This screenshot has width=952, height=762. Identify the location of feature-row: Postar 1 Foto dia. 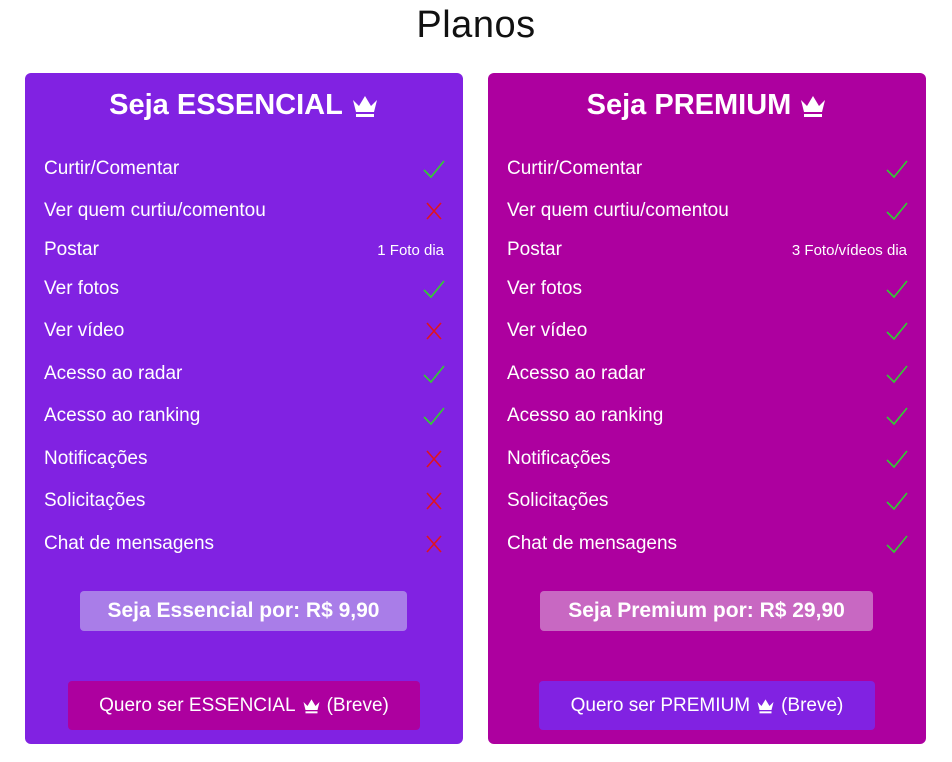
(244, 250).